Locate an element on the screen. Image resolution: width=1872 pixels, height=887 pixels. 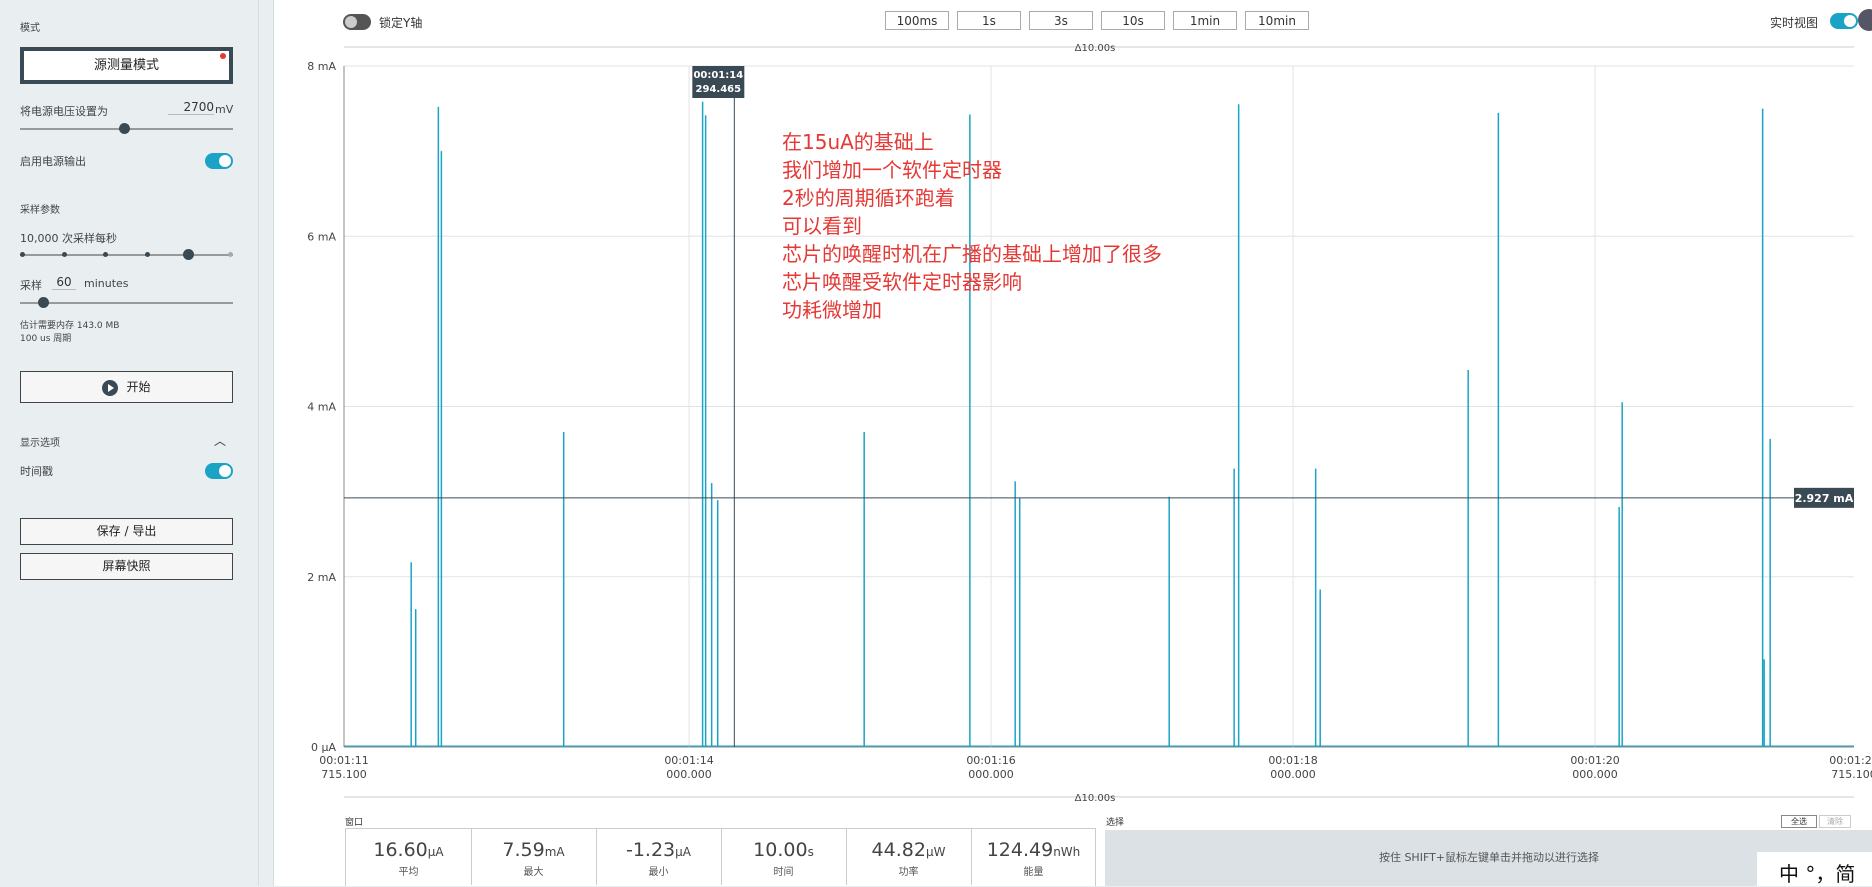
window-label: 窗口 is located at coordinates (354, 823).